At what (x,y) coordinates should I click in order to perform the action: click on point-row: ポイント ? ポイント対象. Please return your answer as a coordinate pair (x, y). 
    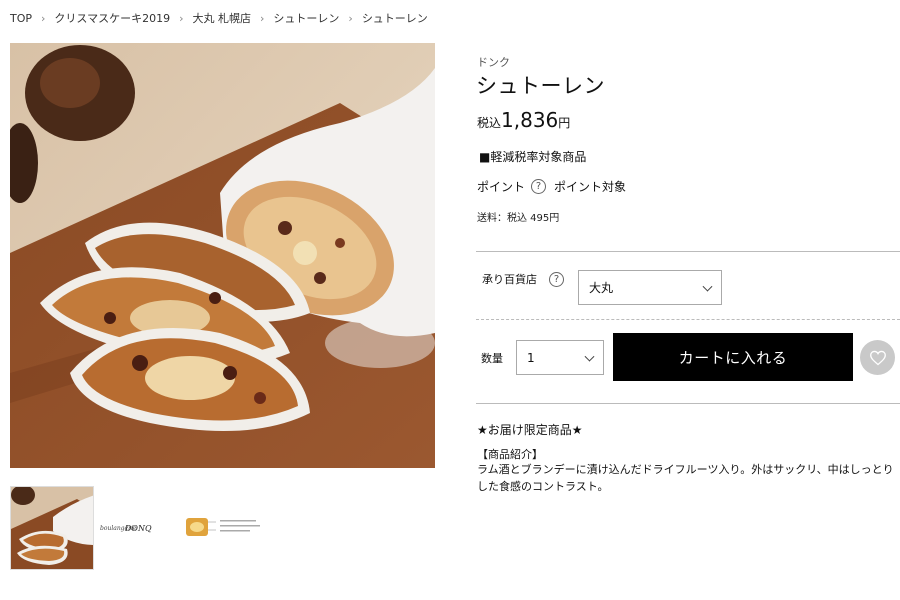
    Looking at the image, I should click on (551, 186).